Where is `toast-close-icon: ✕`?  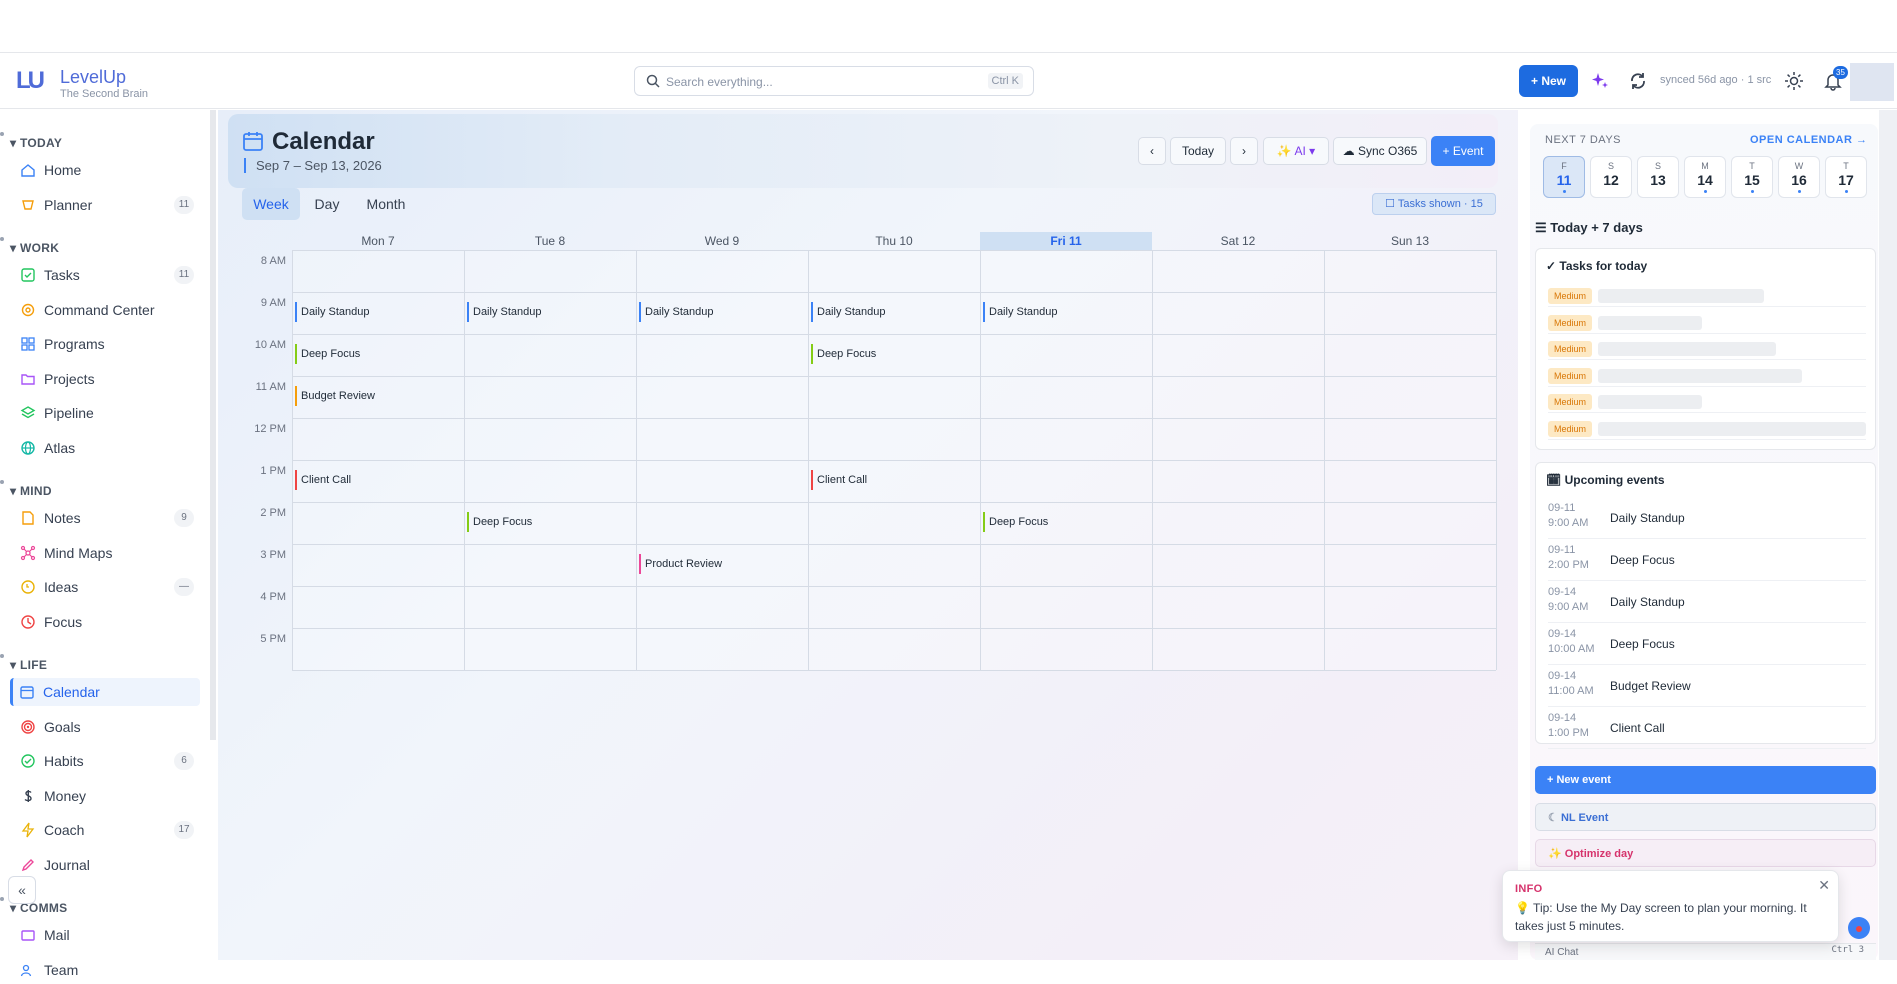
toast-close-icon: ✕ is located at coordinates (1824, 885).